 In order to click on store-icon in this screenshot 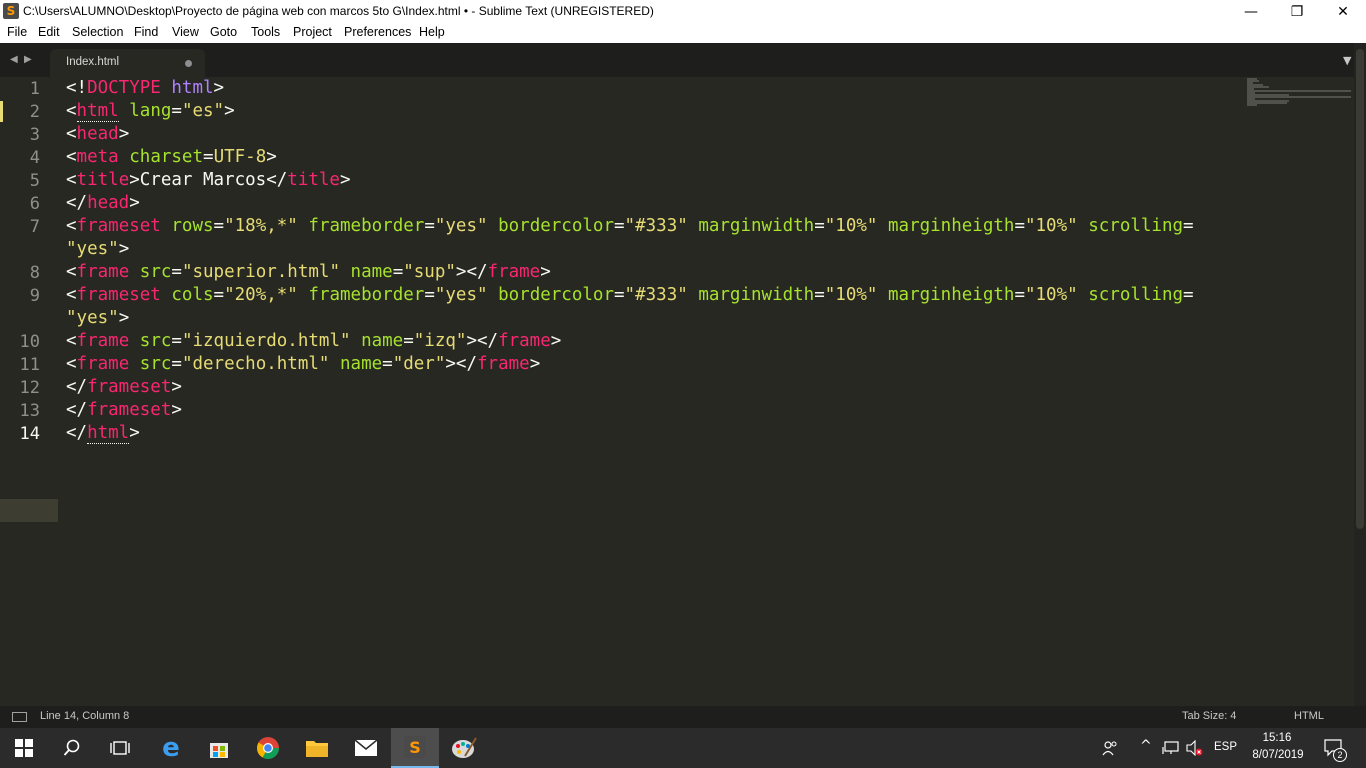, I will do `click(219, 750)`.